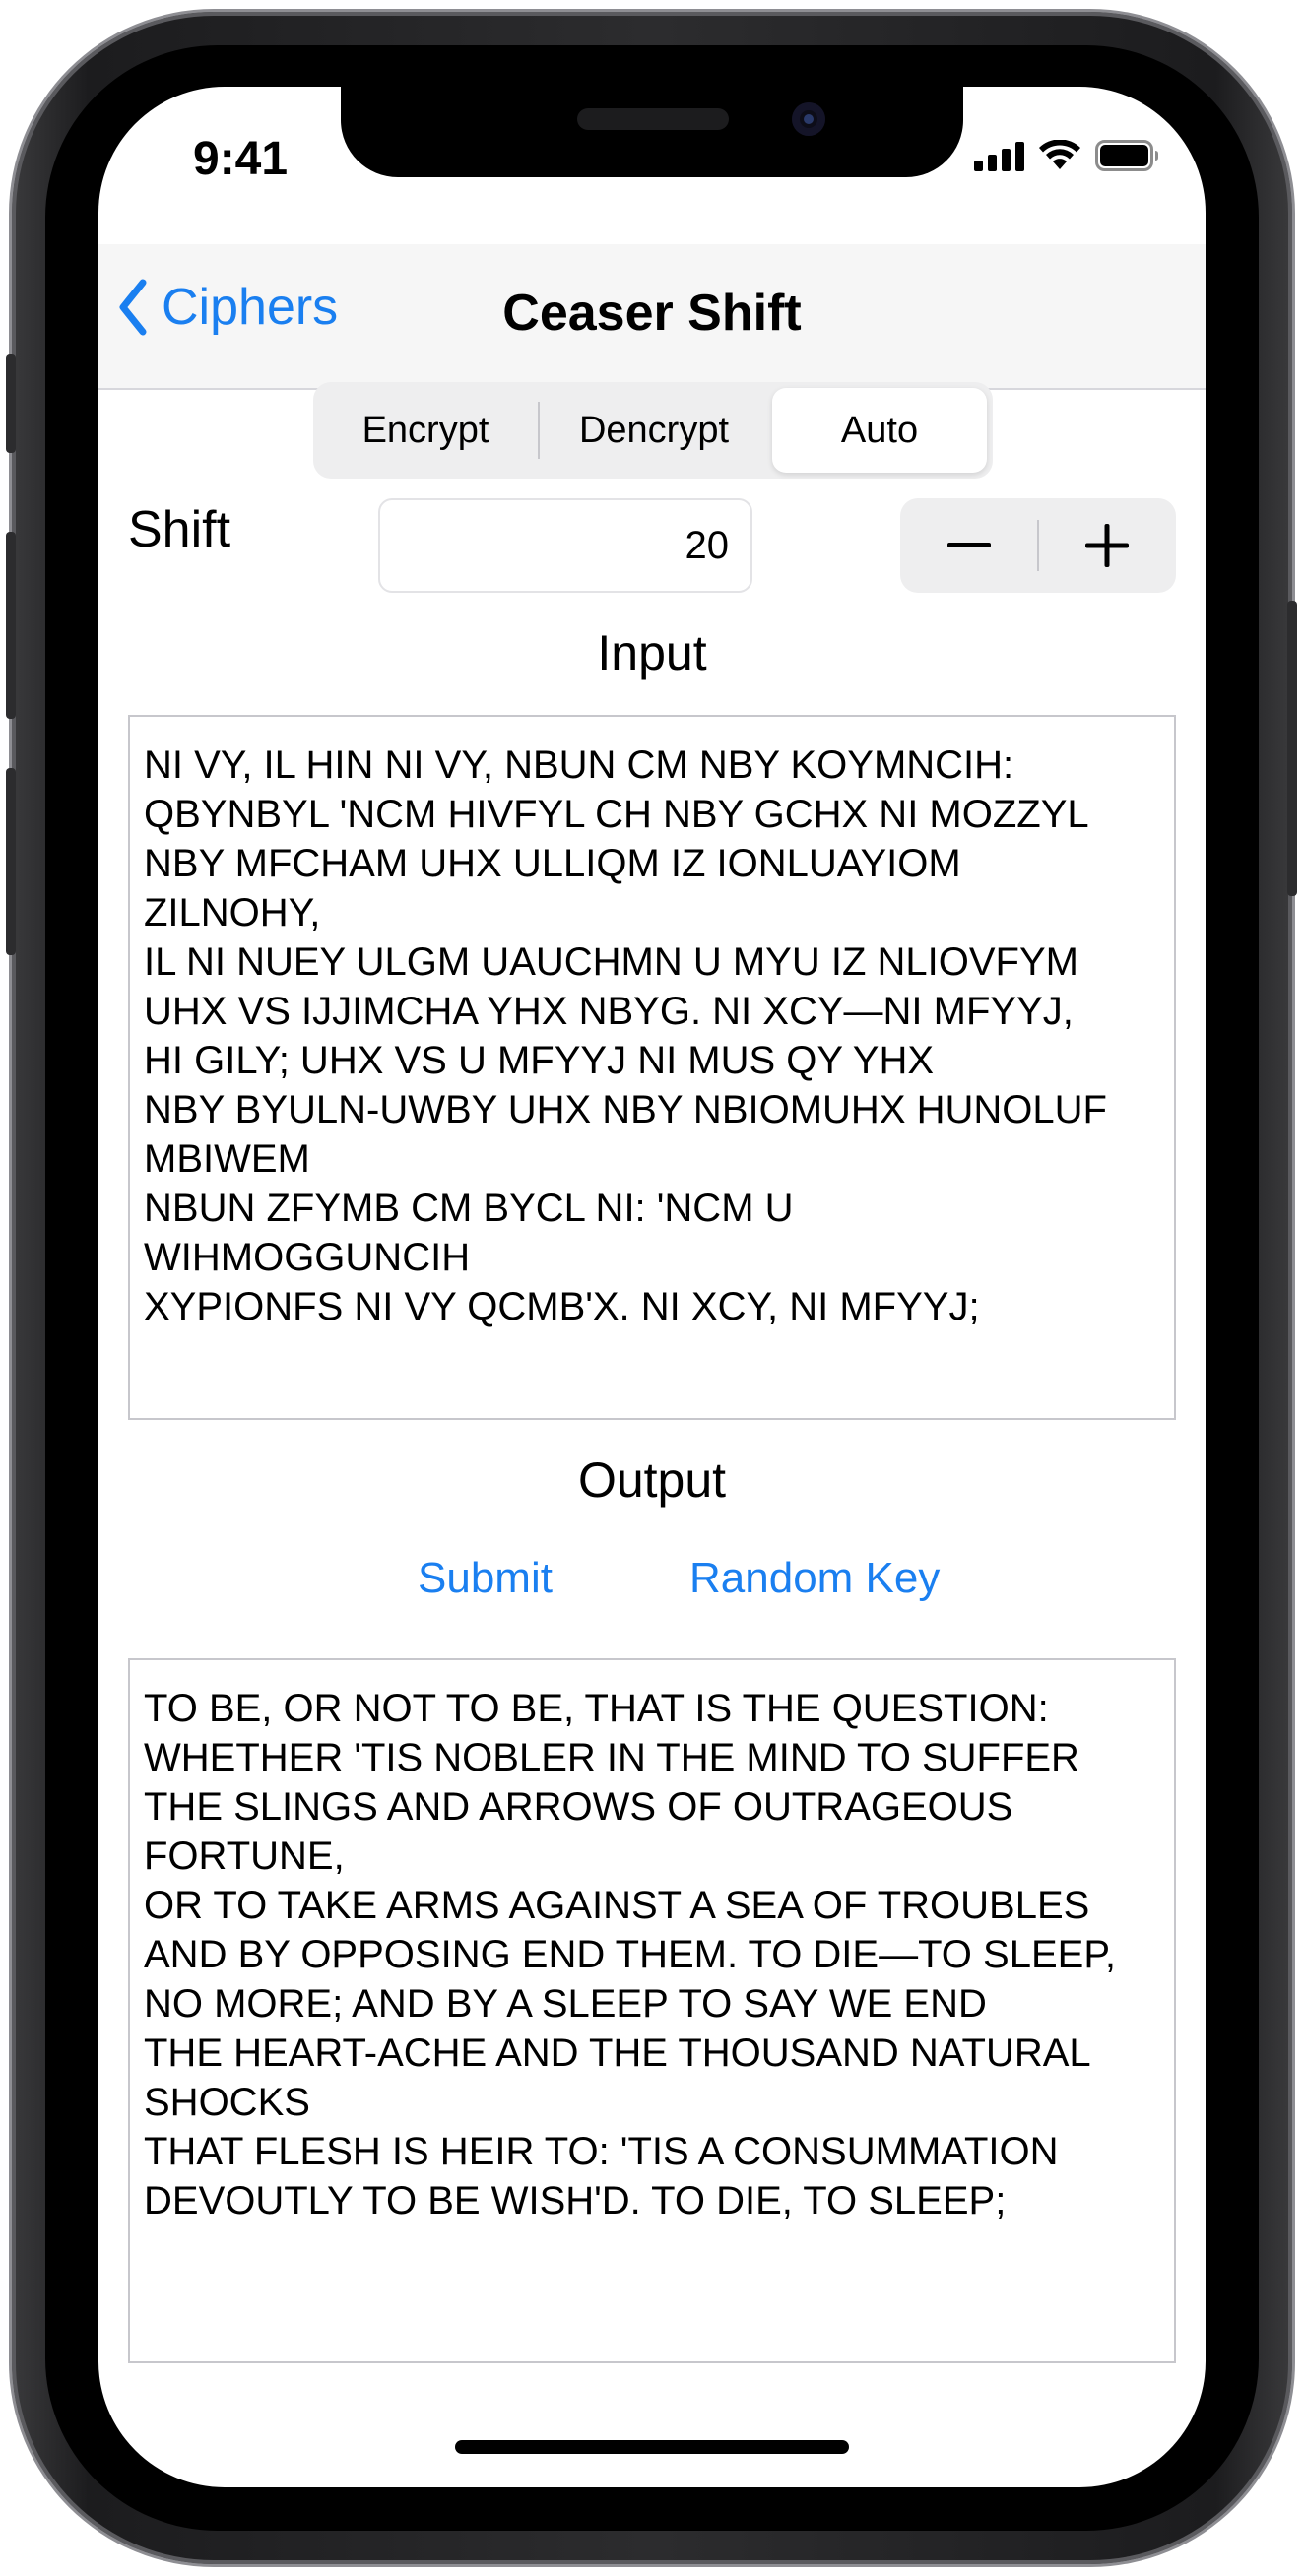 Image resolution: width=1305 pixels, height=2576 pixels. I want to click on shift-input, so click(565, 545).